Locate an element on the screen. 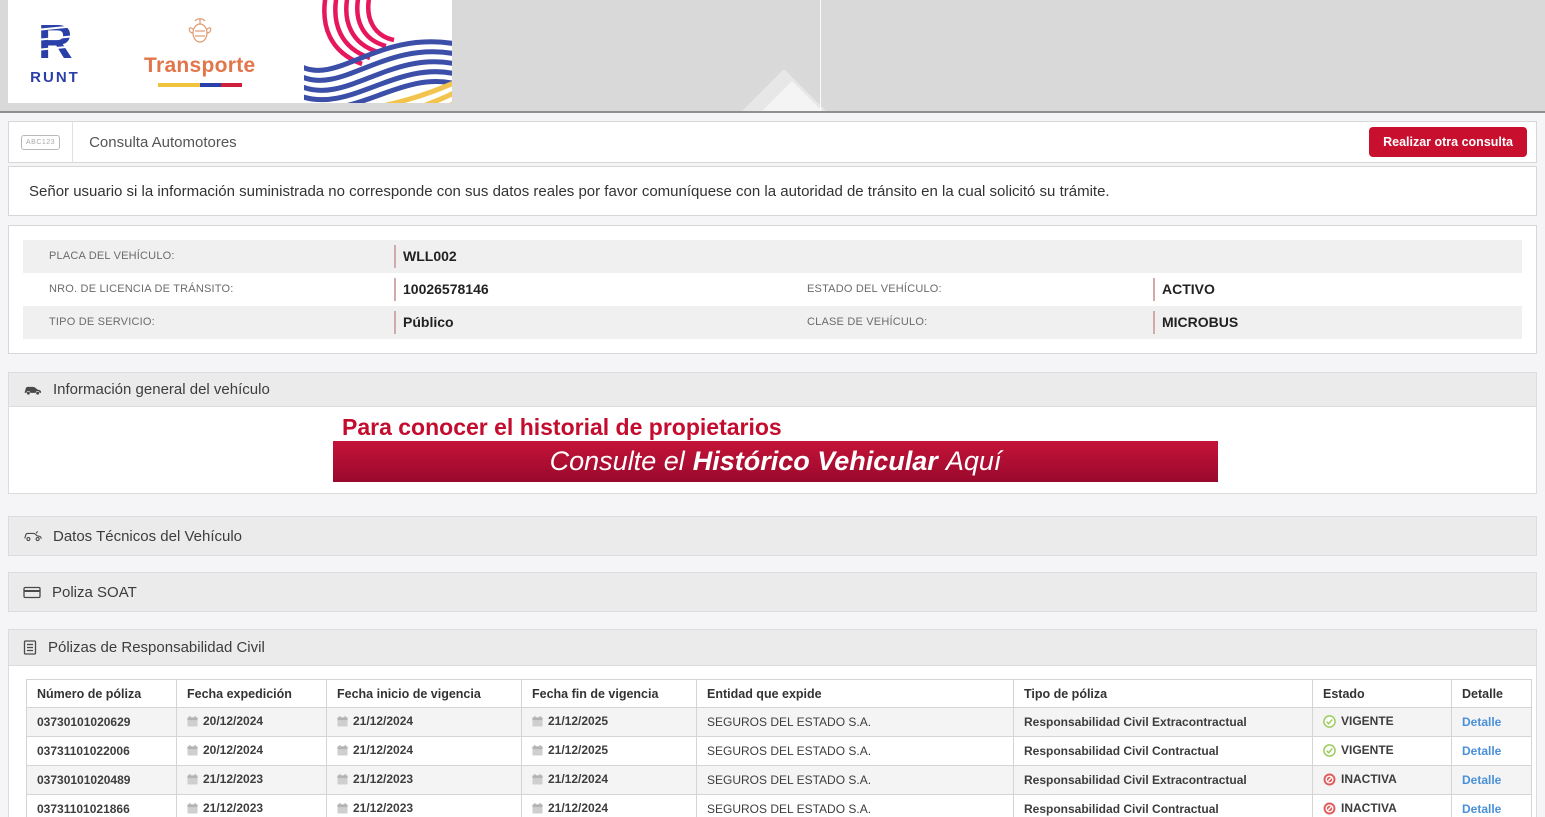 The width and height of the screenshot is (1545, 817). vehicle-state-label: ESTADO DEL VEHÍCULO: is located at coordinates (874, 289).